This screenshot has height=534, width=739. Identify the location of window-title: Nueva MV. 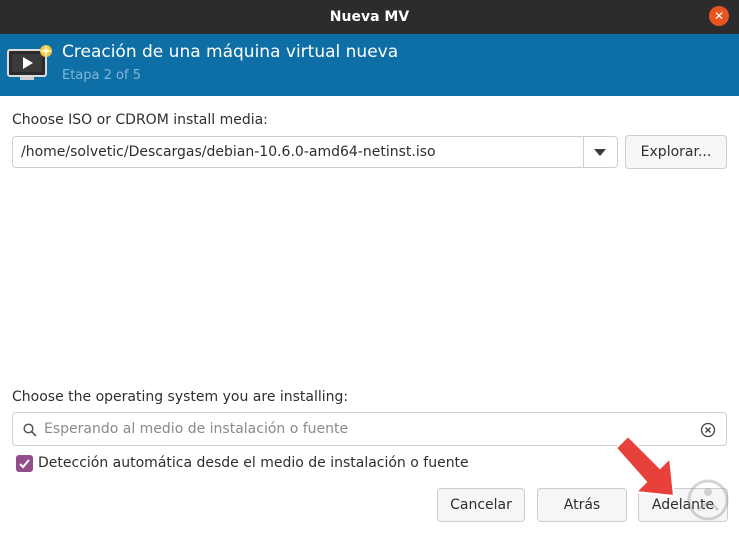
(369, 17).